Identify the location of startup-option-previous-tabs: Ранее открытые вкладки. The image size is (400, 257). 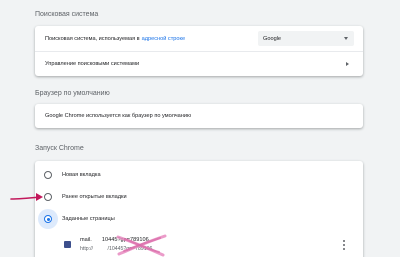
(199, 197).